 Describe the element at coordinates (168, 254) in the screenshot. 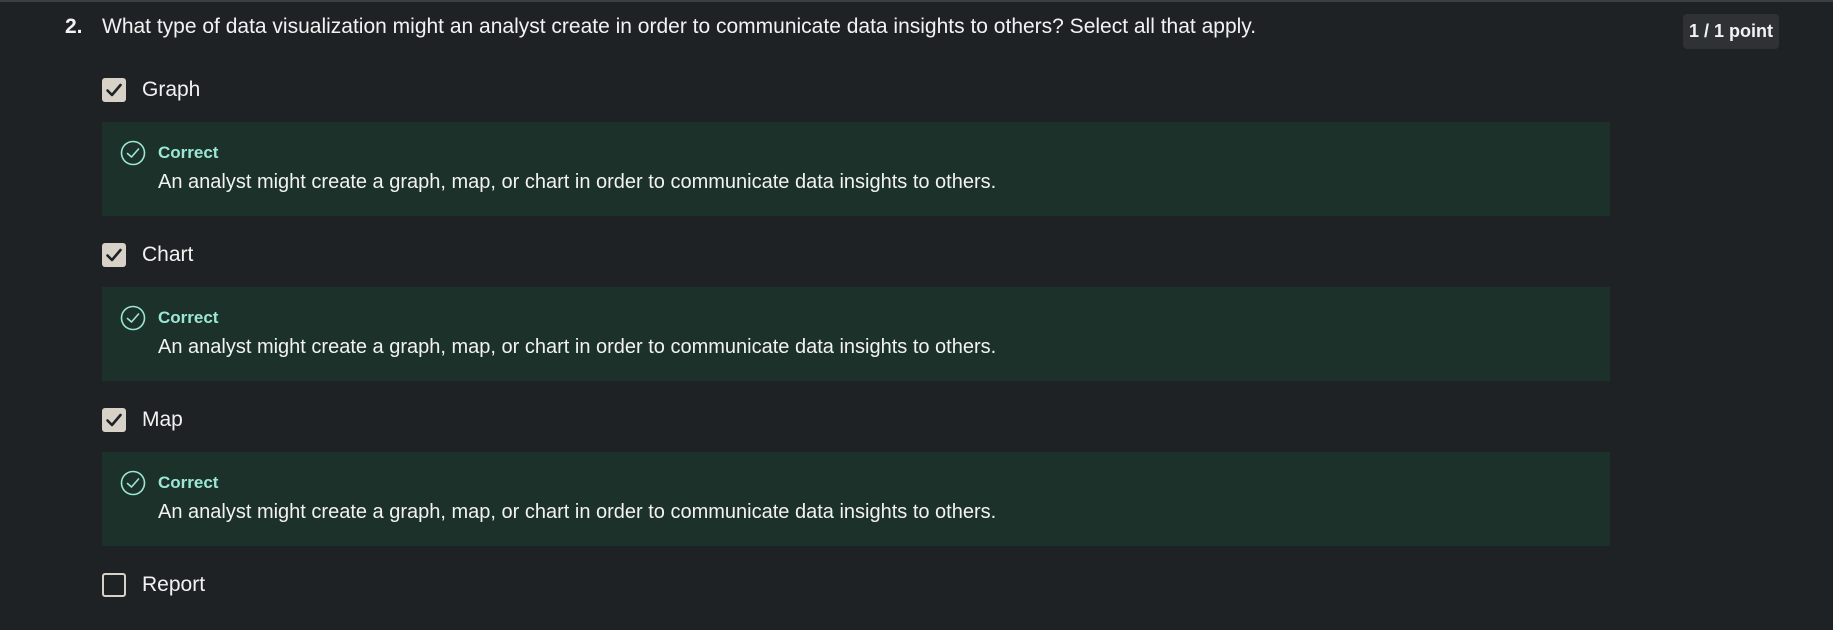

I see `option-label: Chart` at that location.